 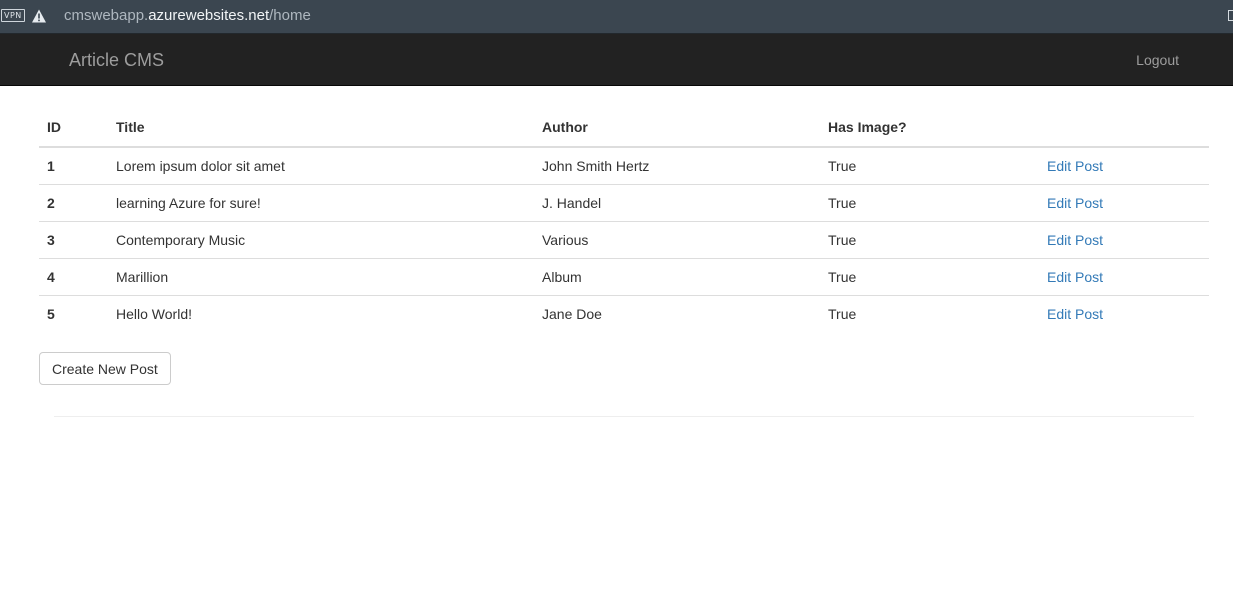 I want to click on logout-link: Logout, so click(x=1157, y=60).